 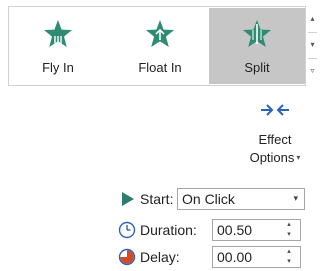 I want to click on delay-row: Delay:, so click(x=164, y=257).